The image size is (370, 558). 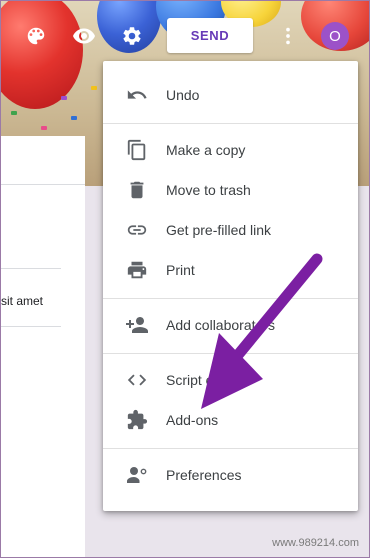 I want to click on menu-item-print: Print, so click(x=230, y=270).